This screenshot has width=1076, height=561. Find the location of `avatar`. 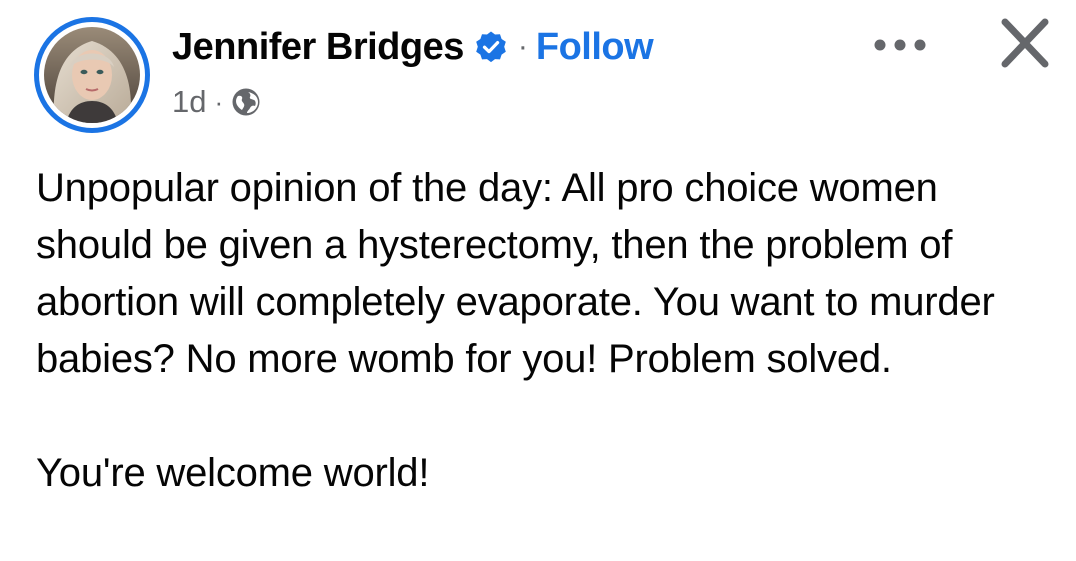

avatar is located at coordinates (92, 75).